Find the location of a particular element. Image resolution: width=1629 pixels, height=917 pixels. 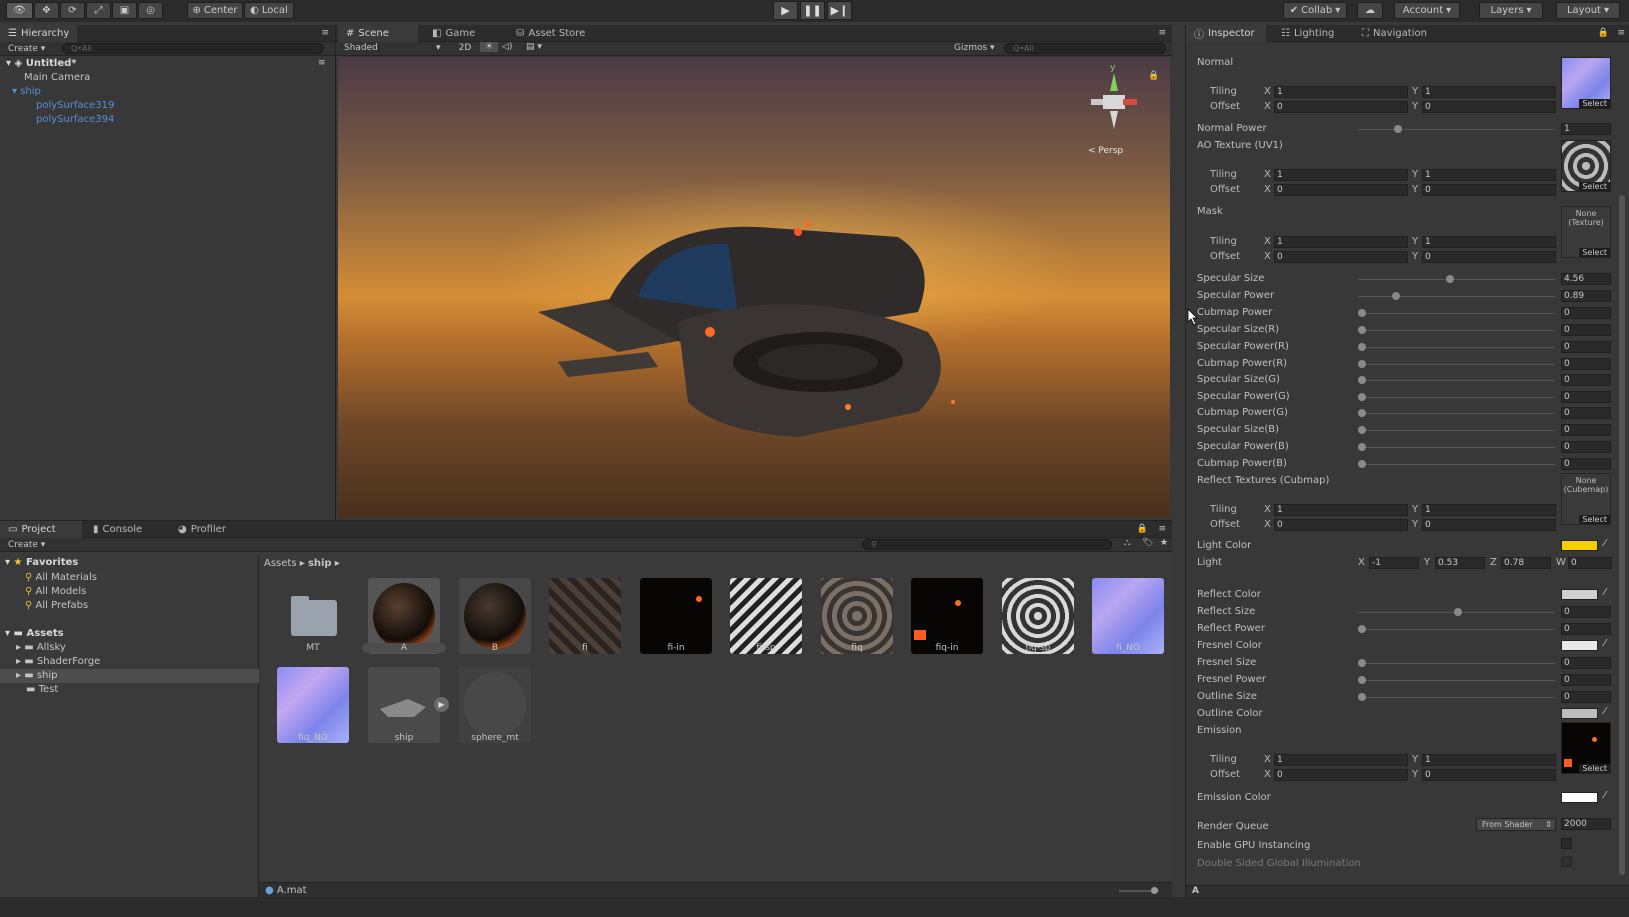

scene-search-input: Q•All is located at coordinates (1085, 48).